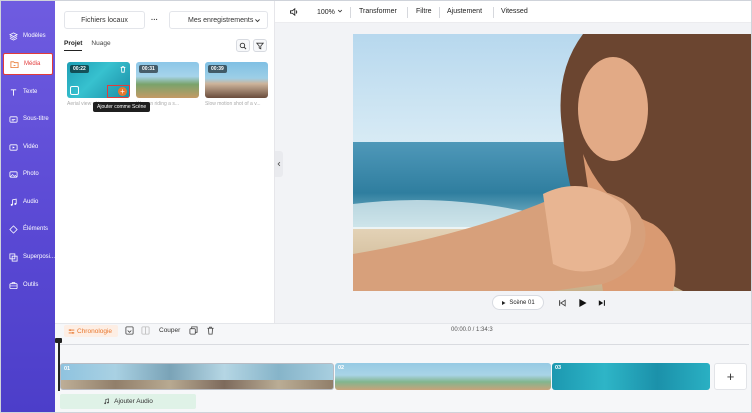 This screenshot has height=413, width=752. Describe the element at coordinates (558, 368) in the screenshot. I see `clip-number: 03` at that location.